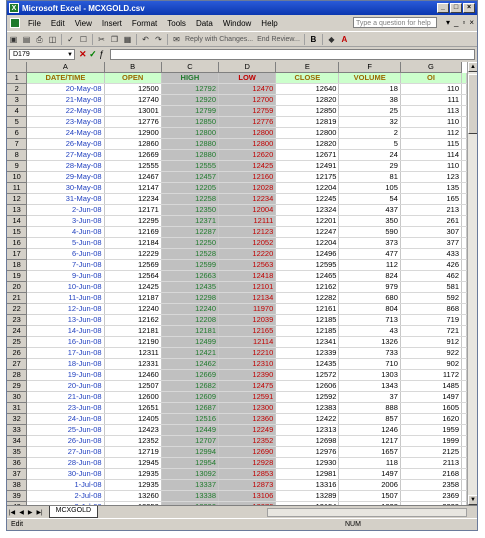 The width and height of the screenshot is (485, 538). Describe the element at coordinates (15, 23) in the screenshot. I see `workbook-icon` at that location.